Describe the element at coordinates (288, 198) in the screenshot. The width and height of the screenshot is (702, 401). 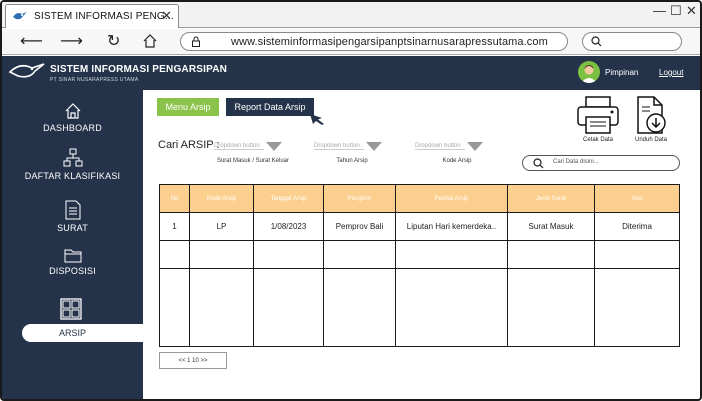
I see `column-header: Tanggal Arsip` at that location.